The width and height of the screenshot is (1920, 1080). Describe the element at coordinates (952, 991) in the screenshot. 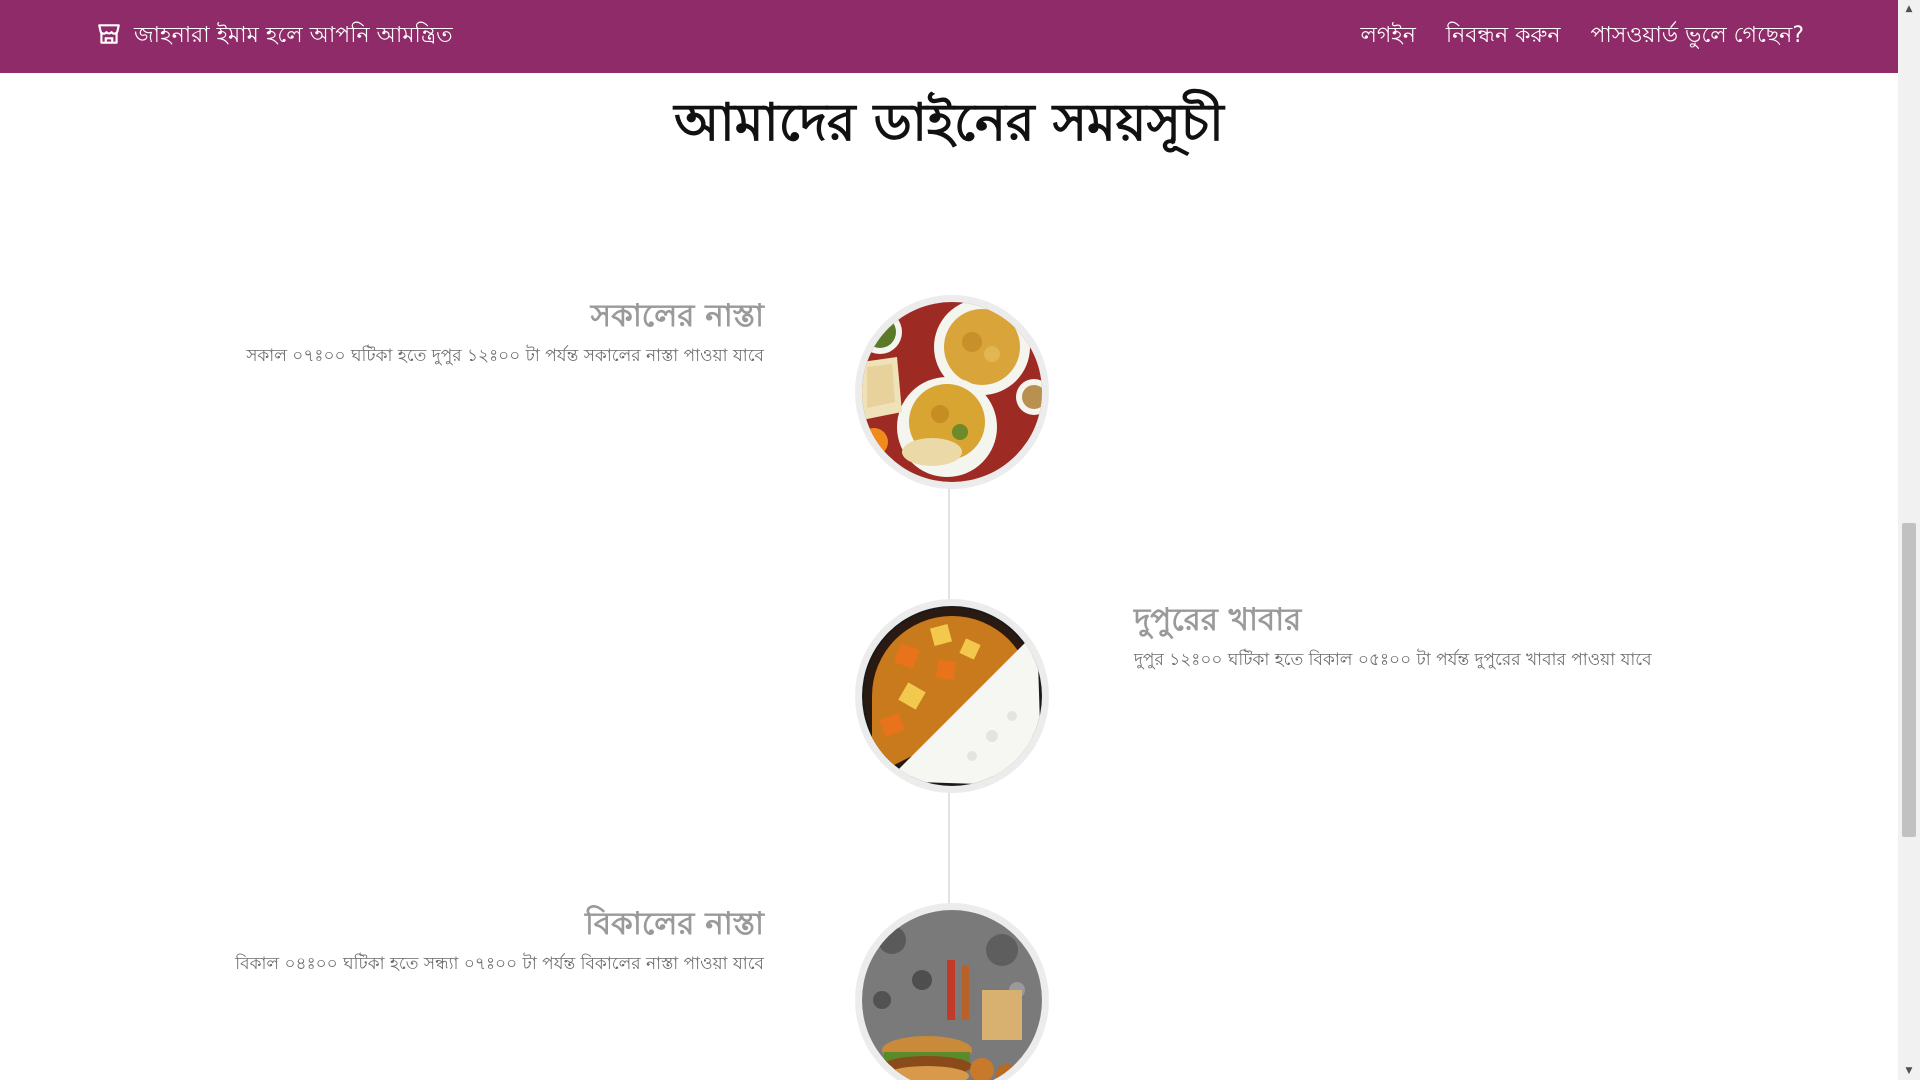

I see `evening-snacks-image` at that location.